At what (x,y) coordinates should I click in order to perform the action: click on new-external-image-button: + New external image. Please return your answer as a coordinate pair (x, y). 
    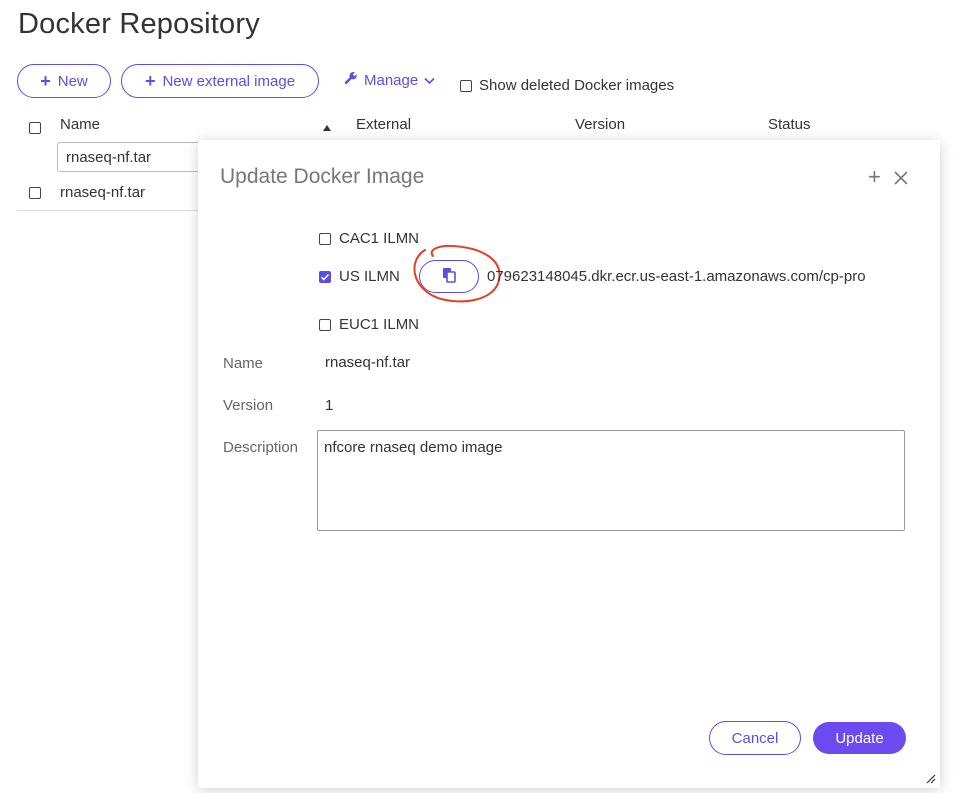
    Looking at the image, I should click on (220, 81).